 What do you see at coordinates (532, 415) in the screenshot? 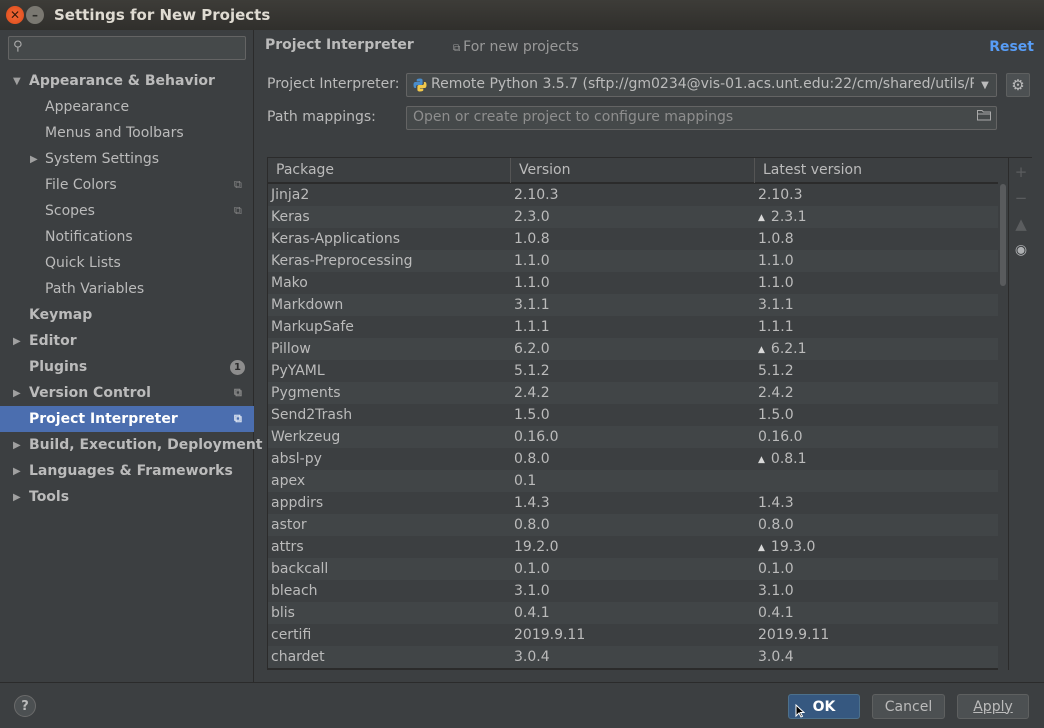
I see `package-version: 1.5.0` at bounding box center [532, 415].